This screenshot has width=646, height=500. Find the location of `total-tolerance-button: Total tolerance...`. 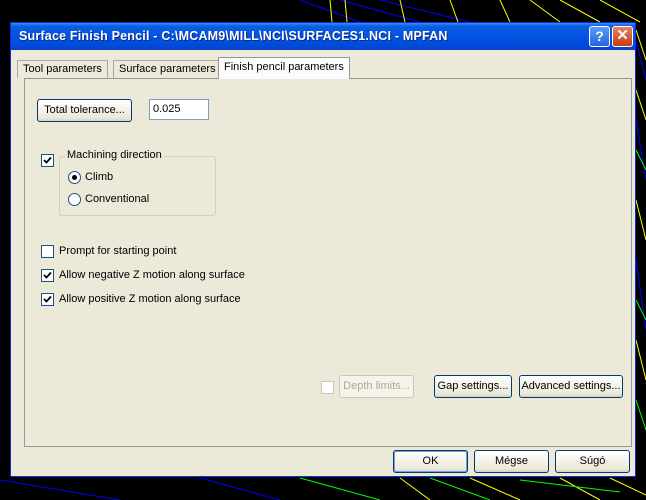

total-tolerance-button: Total tolerance... is located at coordinates (84, 110).